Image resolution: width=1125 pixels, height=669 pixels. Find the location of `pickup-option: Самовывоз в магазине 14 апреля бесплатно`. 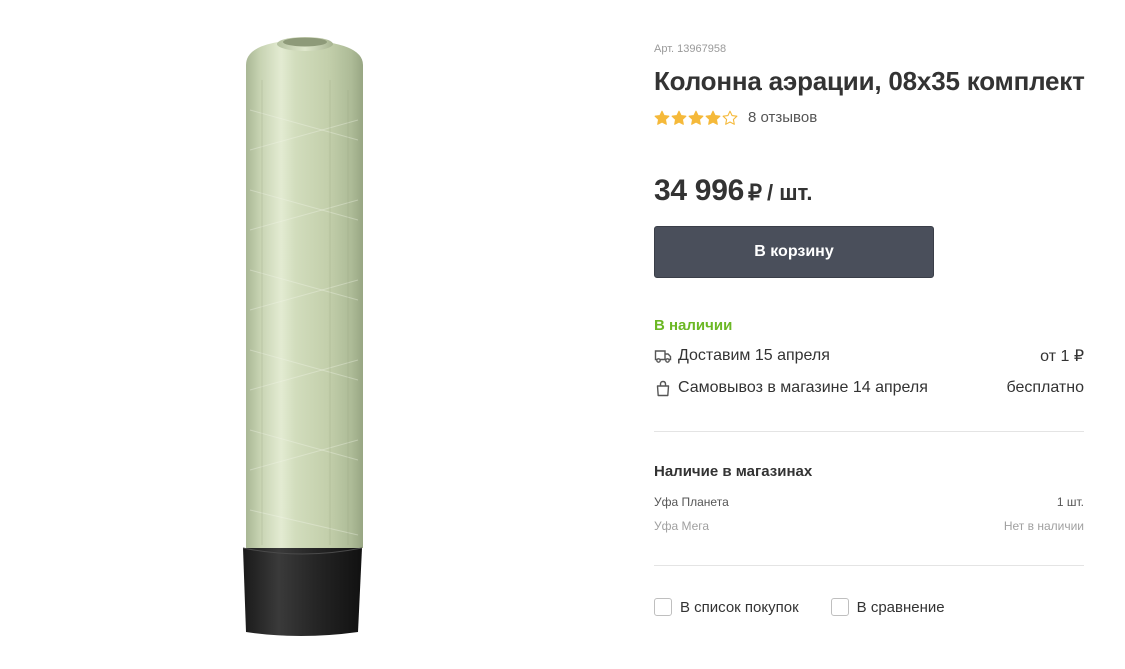

pickup-option: Самовывоз в магазине 14 апреля бесплатно is located at coordinates (869, 388).